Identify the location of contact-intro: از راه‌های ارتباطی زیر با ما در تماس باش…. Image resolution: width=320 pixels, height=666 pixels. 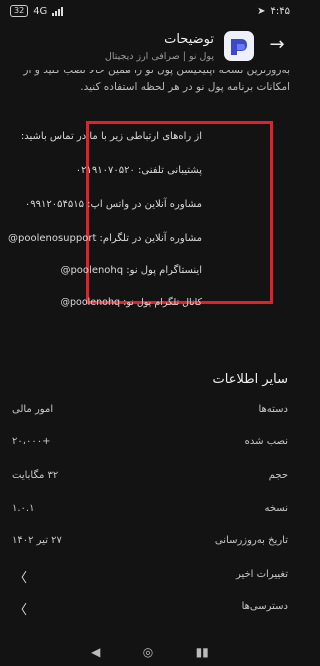
(111, 136).